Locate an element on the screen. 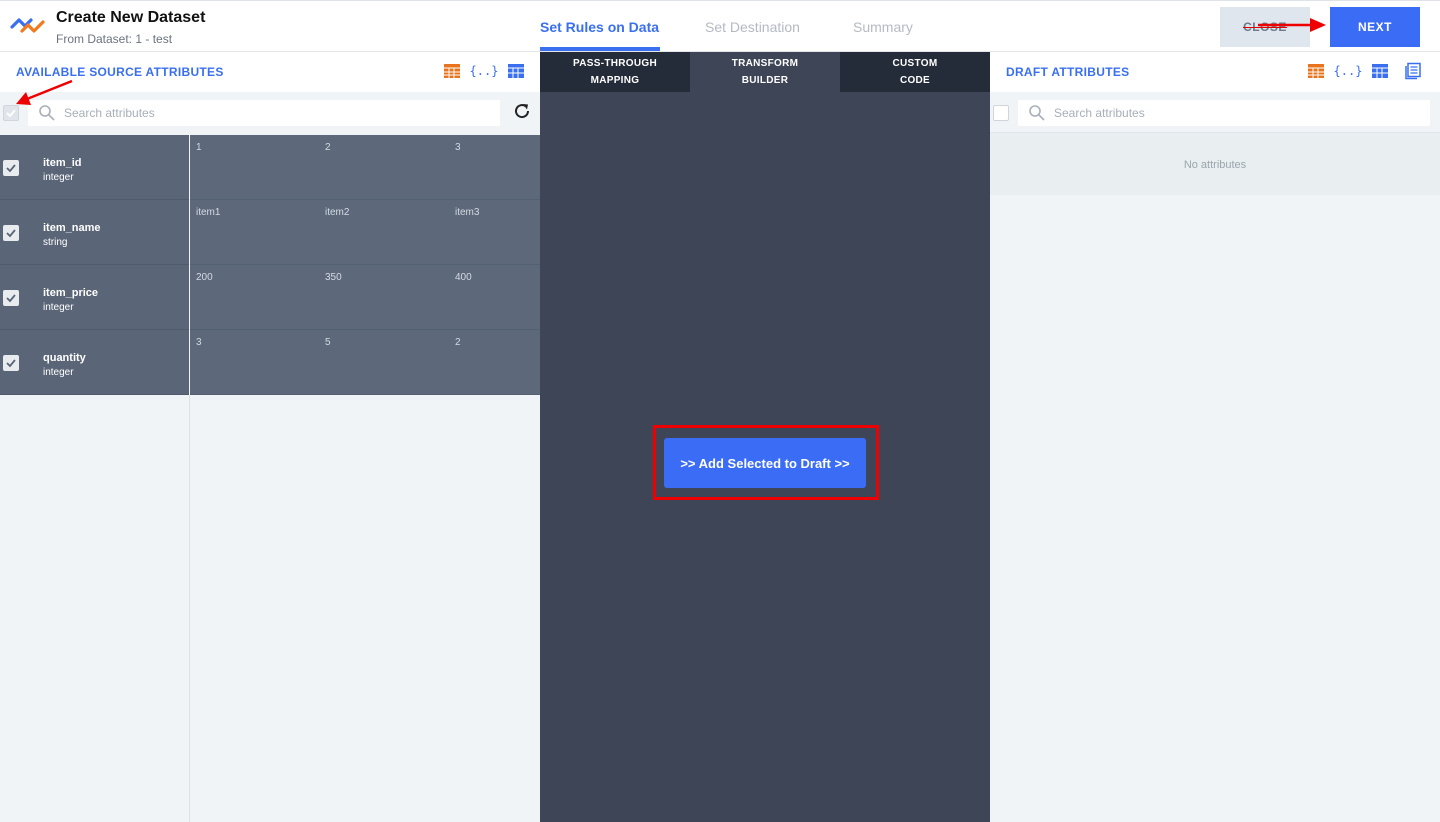 The width and height of the screenshot is (1440, 822). preview-row: 3 5 2 is located at coordinates (365, 362).